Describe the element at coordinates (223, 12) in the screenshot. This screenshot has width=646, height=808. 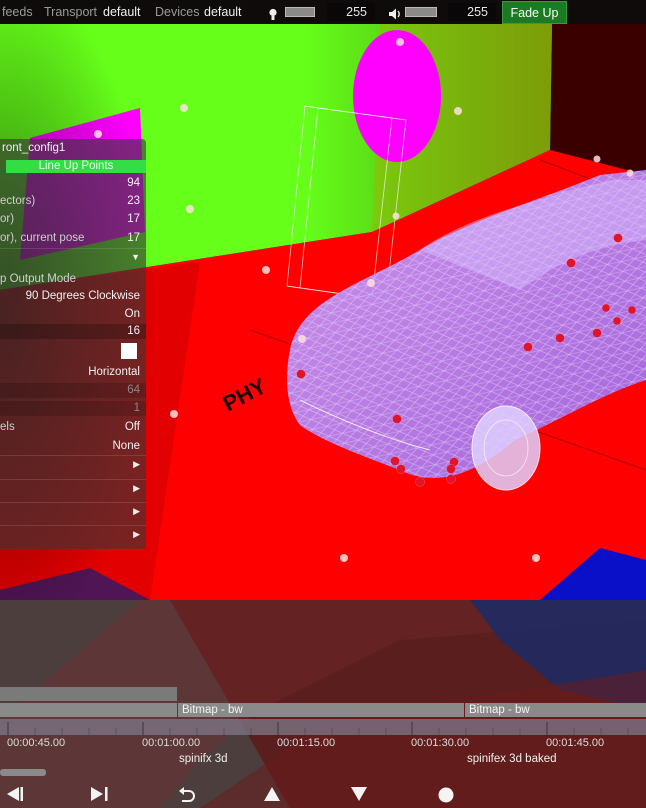
I see `devices-select: default` at that location.